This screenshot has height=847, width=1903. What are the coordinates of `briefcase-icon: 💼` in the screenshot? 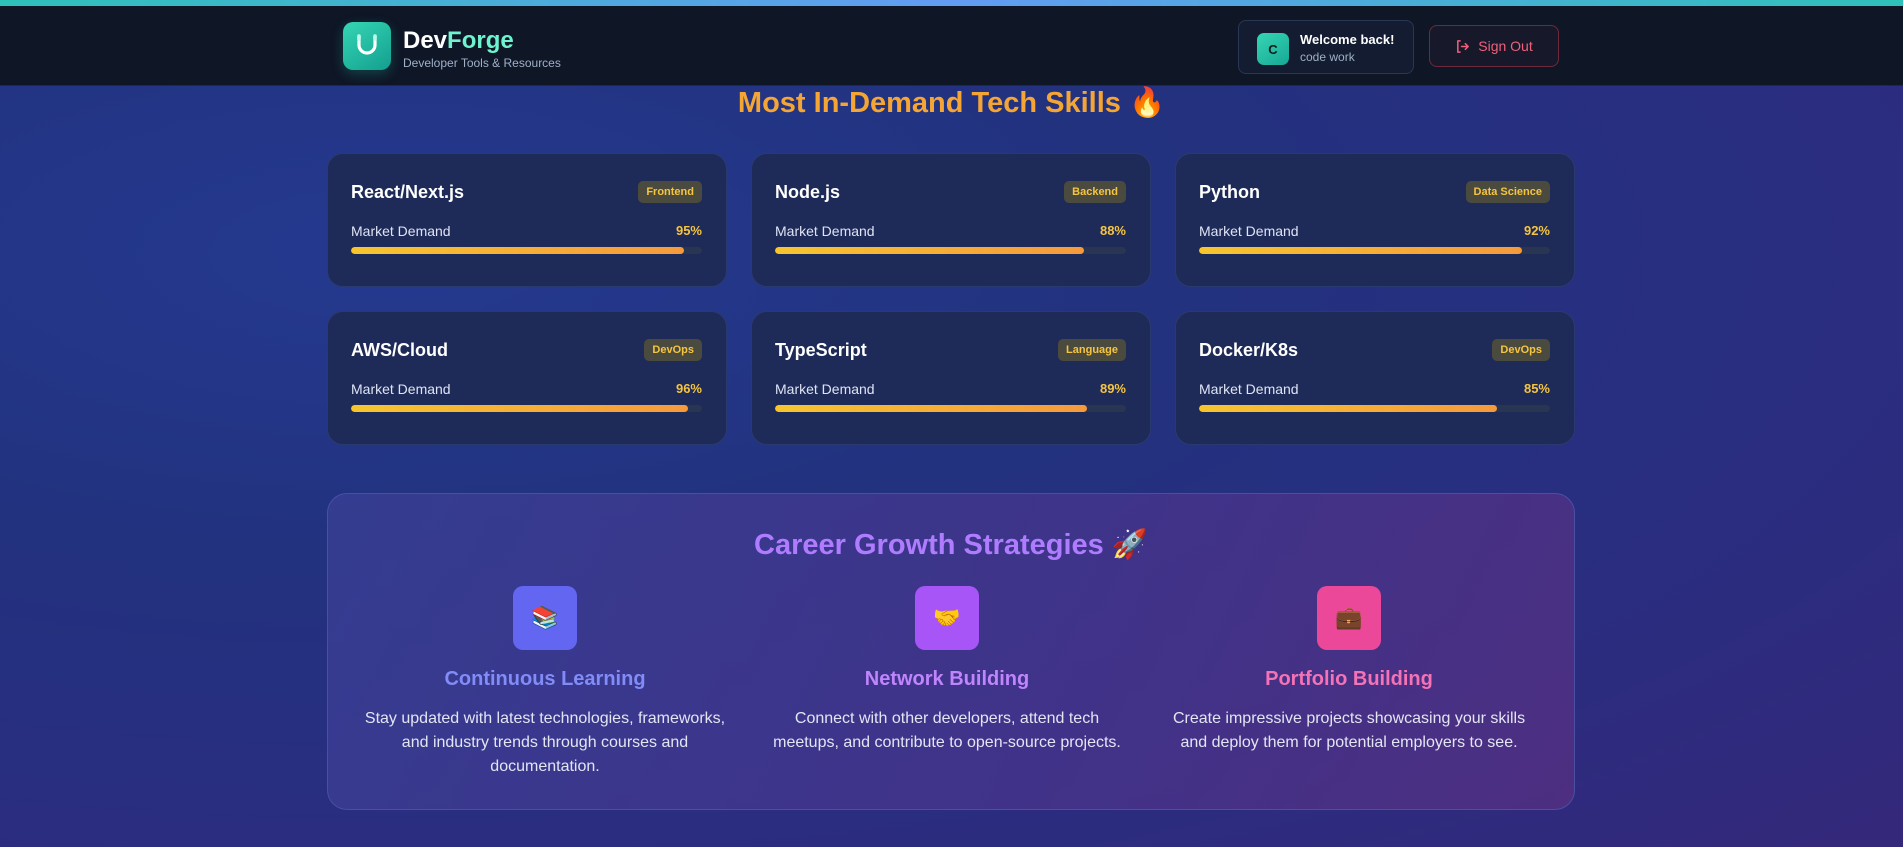 It's located at (1349, 618).